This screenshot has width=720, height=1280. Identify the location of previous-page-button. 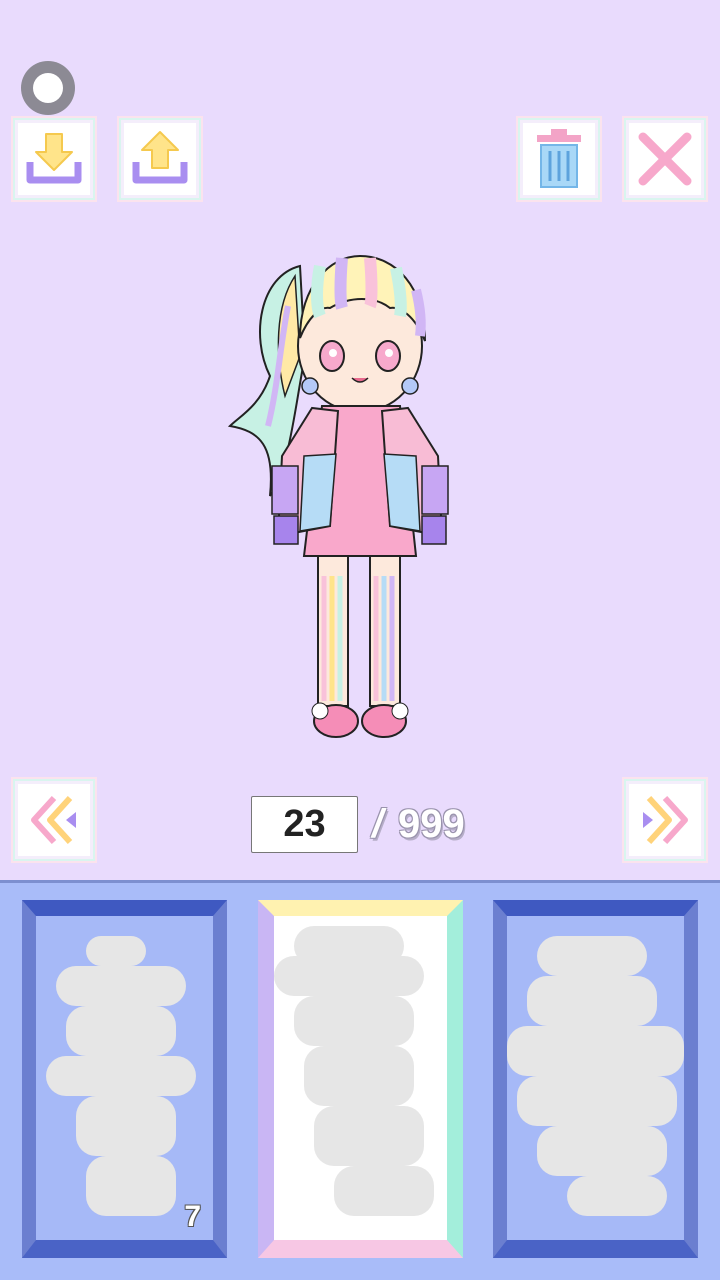
(54, 820).